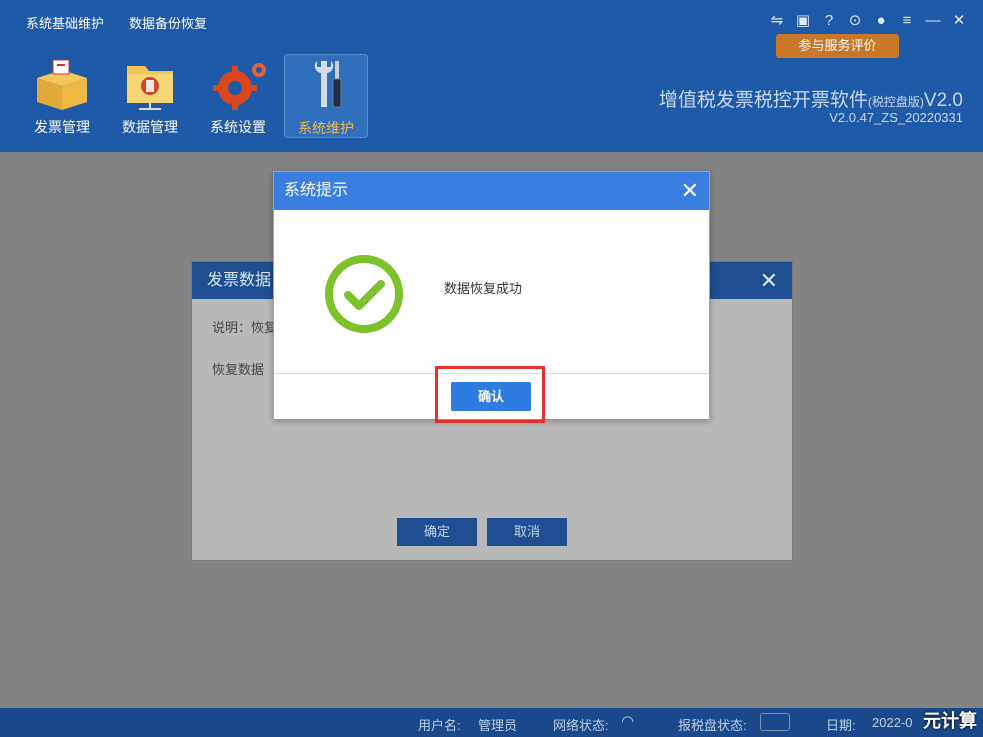 The height and width of the screenshot is (737, 983). Describe the element at coordinates (490, 394) in the screenshot. I see `highlight-box` at that location.